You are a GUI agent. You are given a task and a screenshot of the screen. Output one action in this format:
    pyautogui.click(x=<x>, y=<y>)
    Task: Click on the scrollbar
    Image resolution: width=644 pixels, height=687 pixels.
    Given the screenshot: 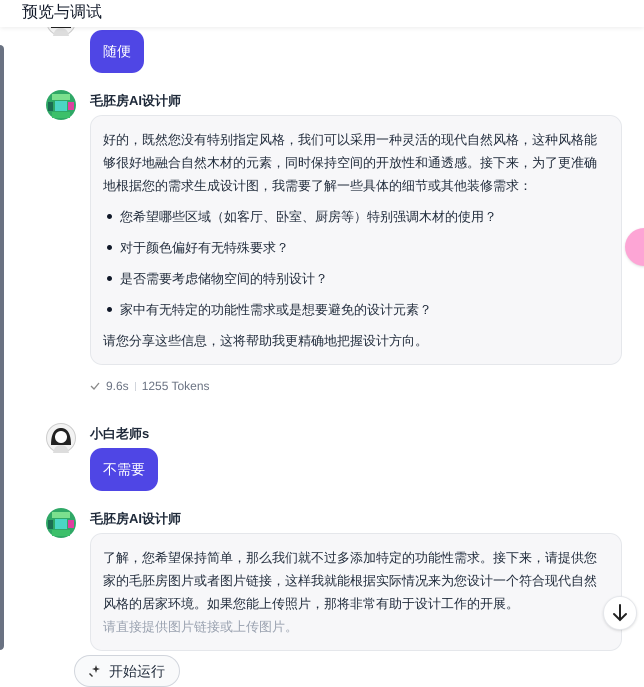 What is the action you would take?
    pyautogui.click(x=2, y=347)
    